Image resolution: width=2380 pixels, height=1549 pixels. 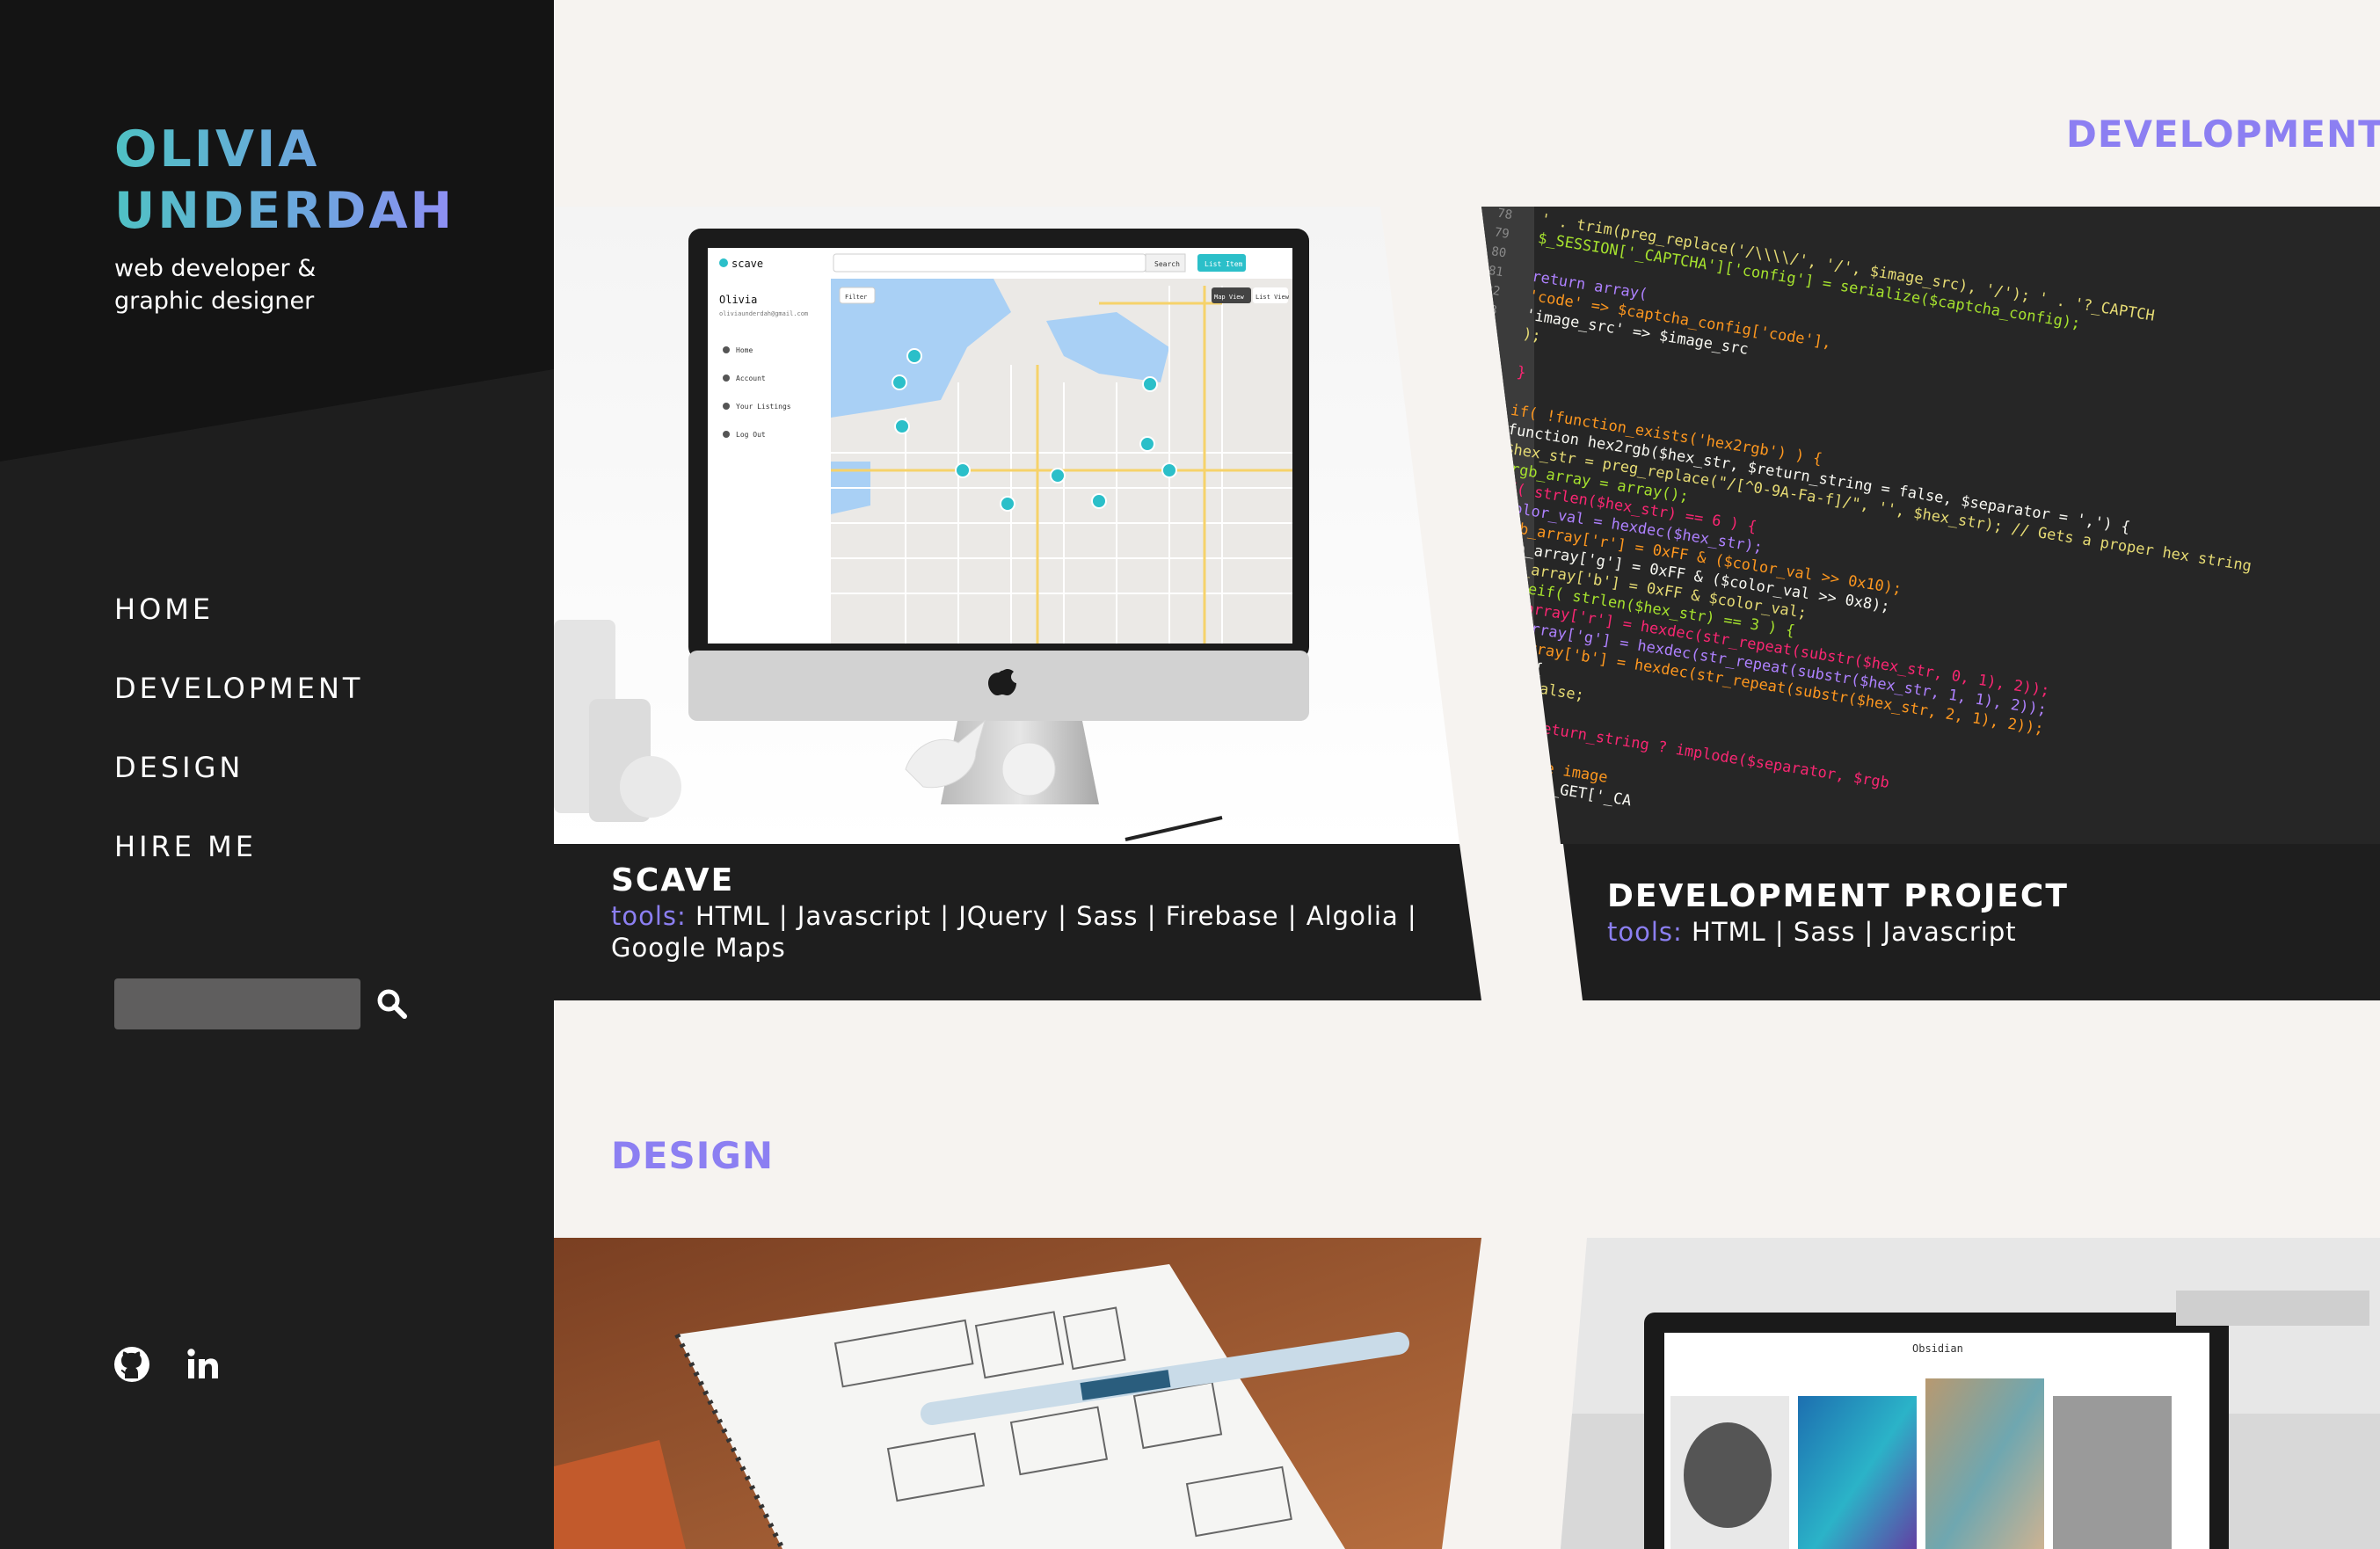 What do you see at coordinates (693, 1156) in the screenshot?
I see `section-title-design: DESIGN` at bounding box center [693, 1156].